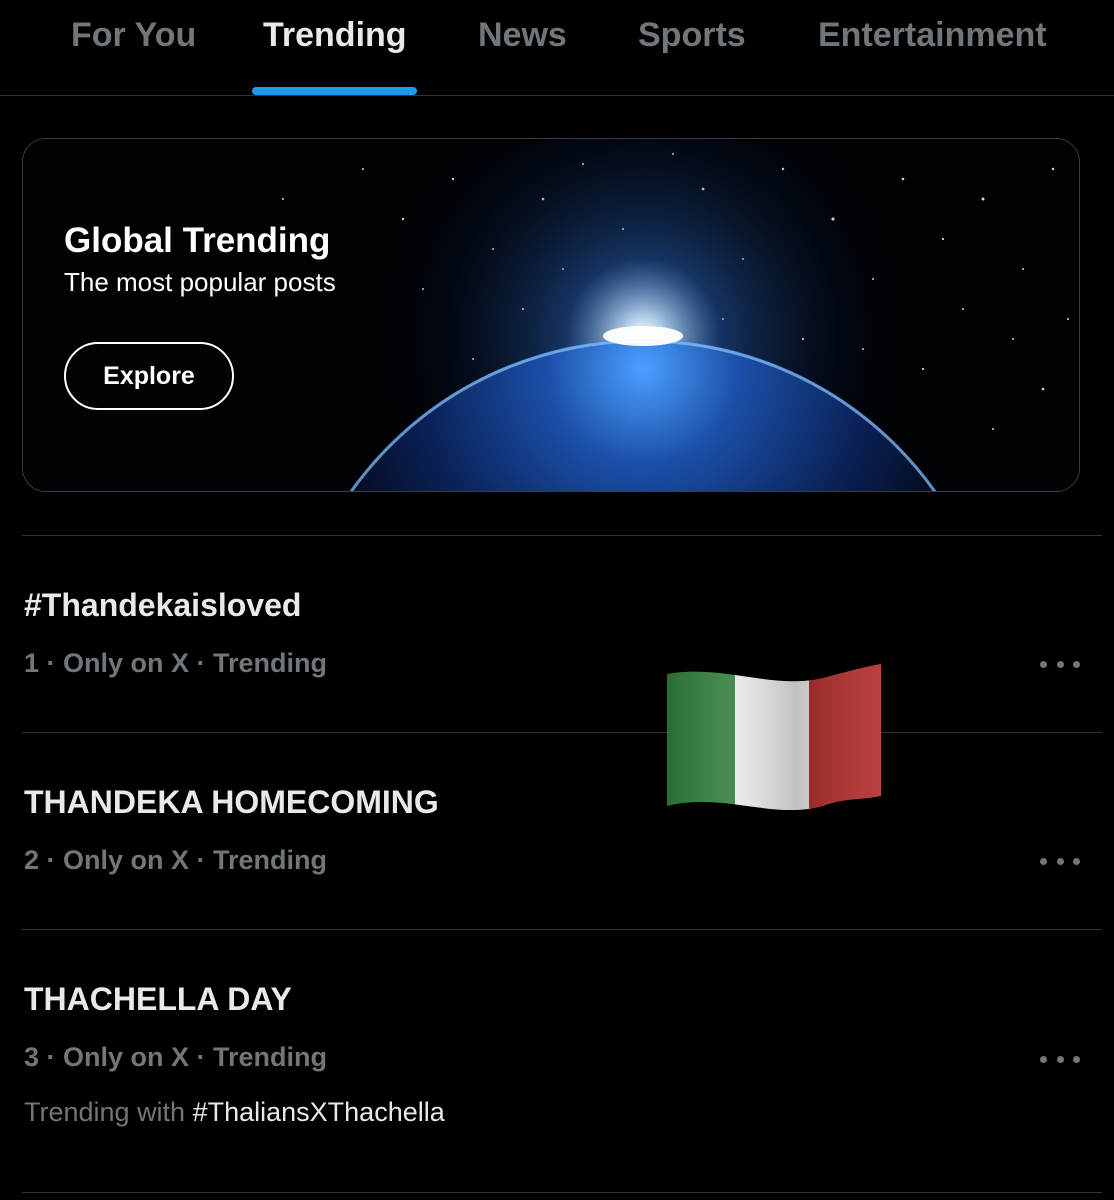  What do you see at coordinates (163, 605) in the screenshot?
I see `trend-title: #Thandekaisloved` at bounding box center [163, 605].